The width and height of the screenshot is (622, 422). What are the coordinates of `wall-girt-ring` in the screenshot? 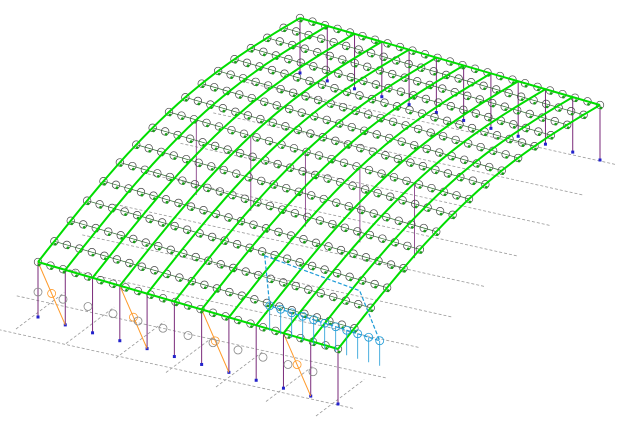 It's located at (263, 357).